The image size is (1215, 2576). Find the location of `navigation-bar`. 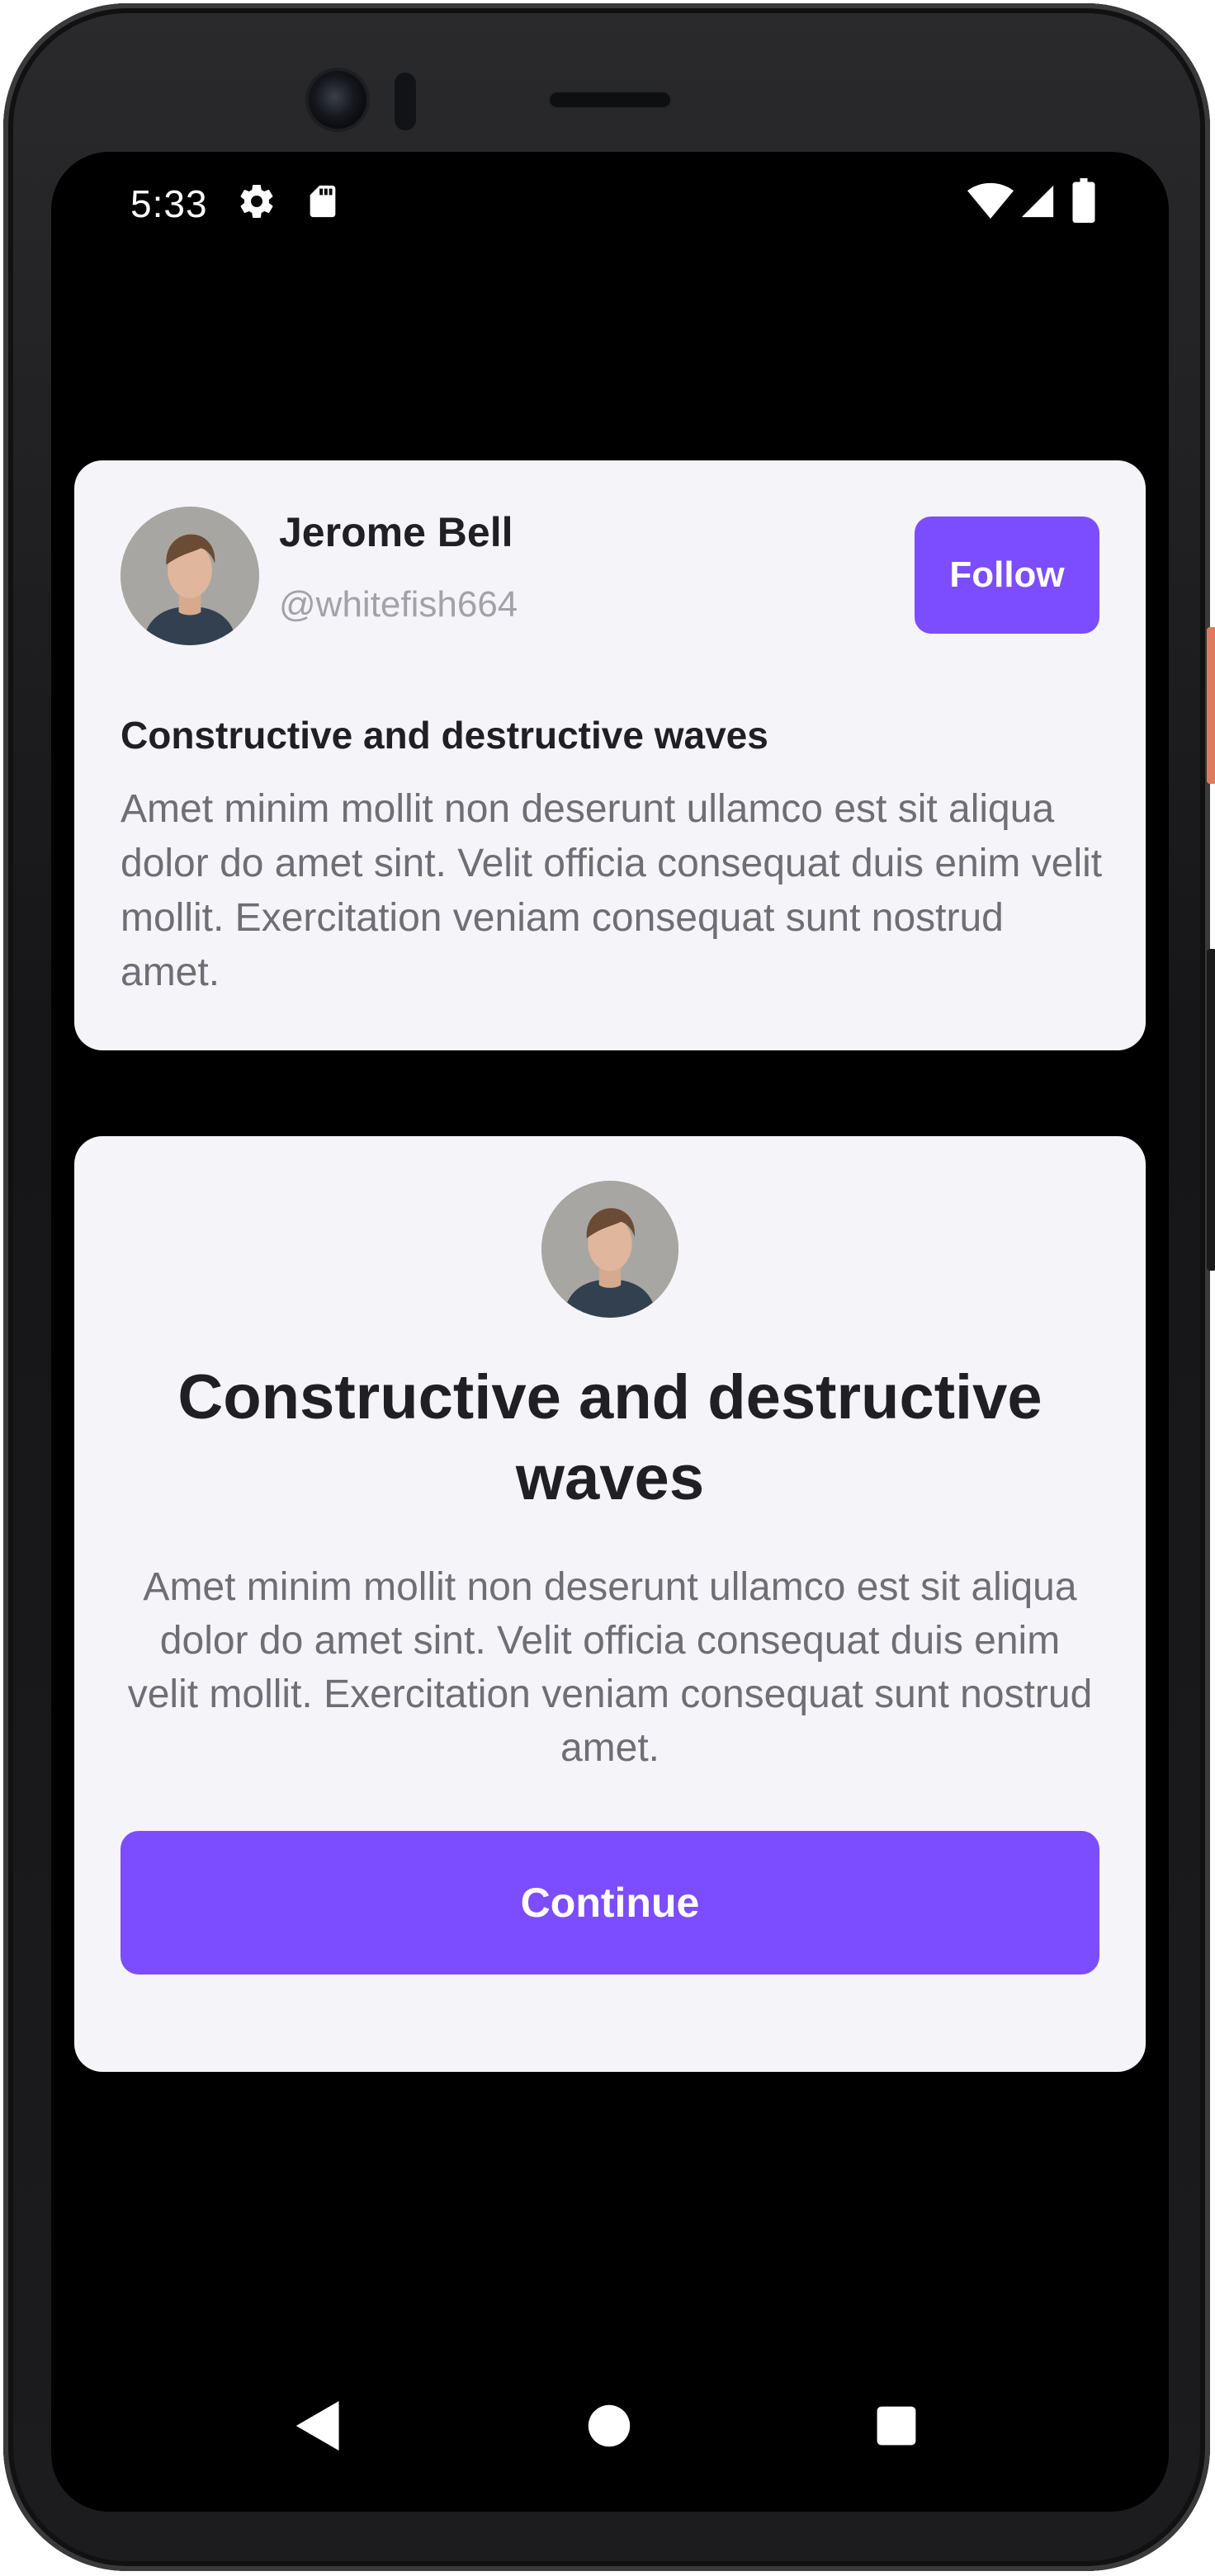

navigation-bar is located at coordinates (610, 2441).